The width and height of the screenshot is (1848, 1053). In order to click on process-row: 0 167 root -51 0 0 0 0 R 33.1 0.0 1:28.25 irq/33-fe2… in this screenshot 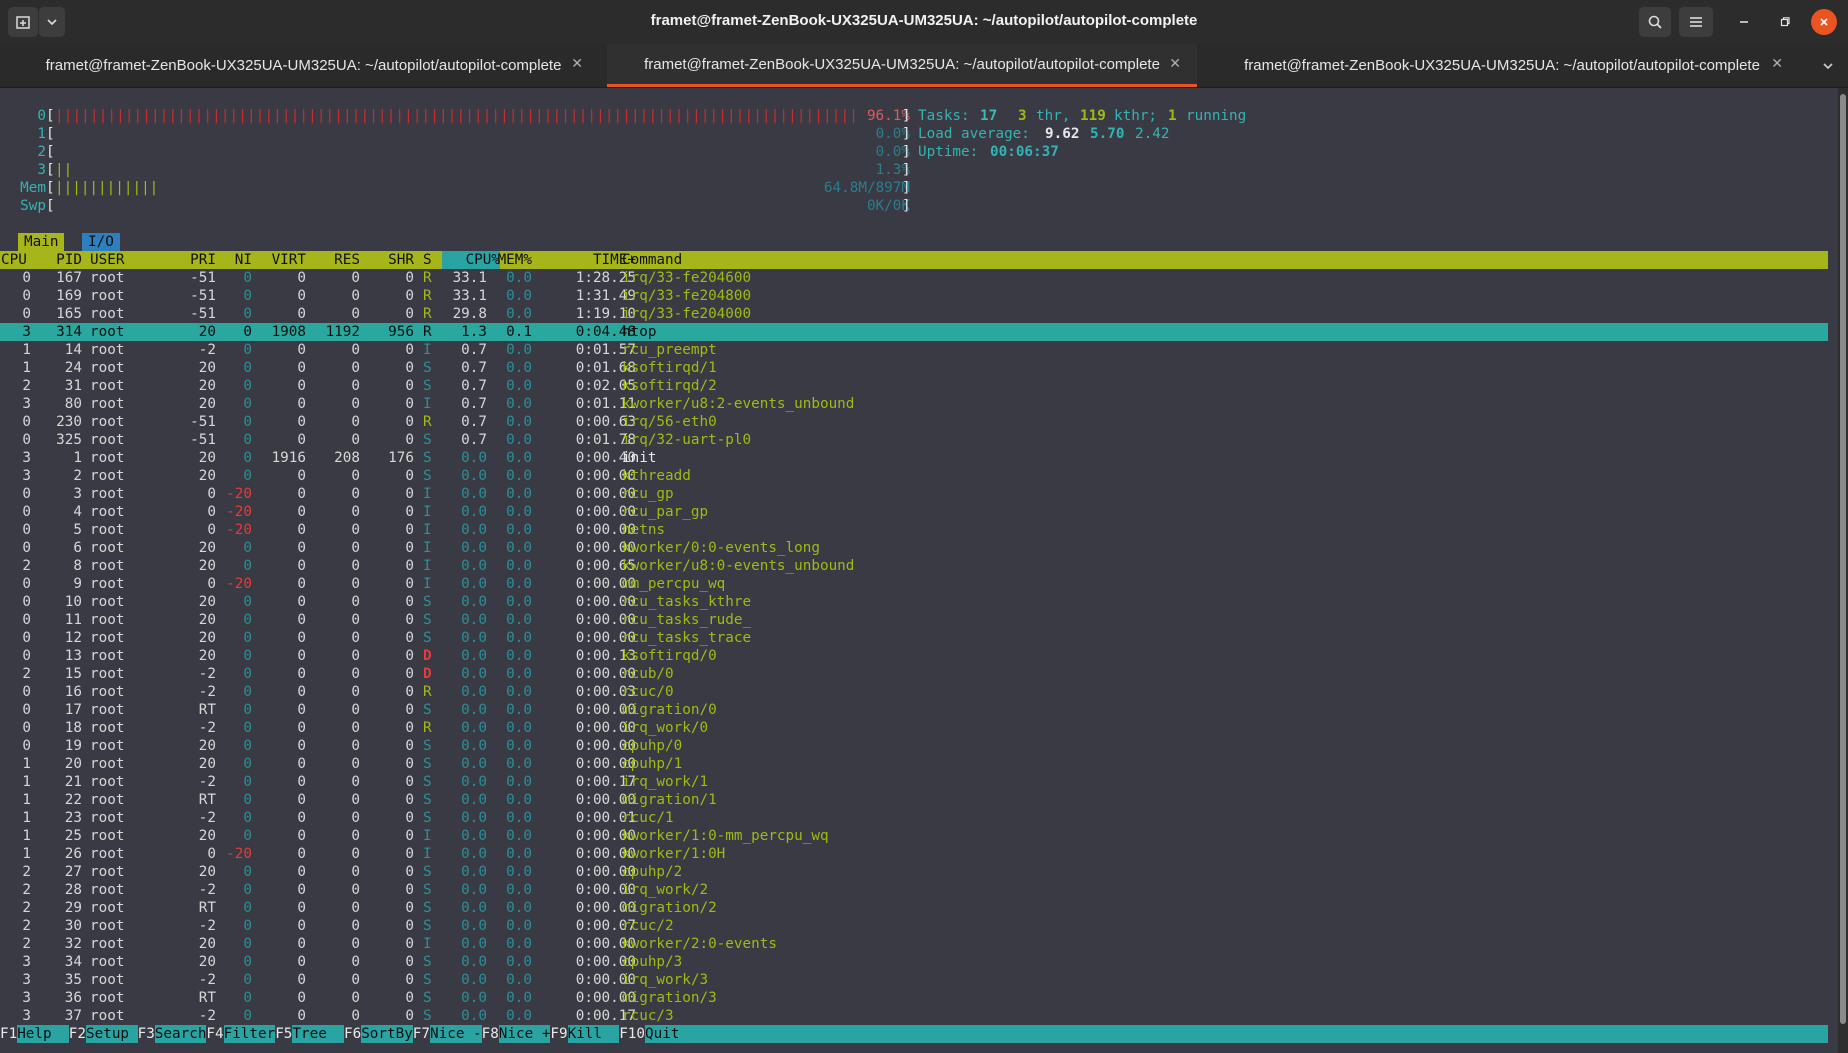, I will do `click(914, 278)`.